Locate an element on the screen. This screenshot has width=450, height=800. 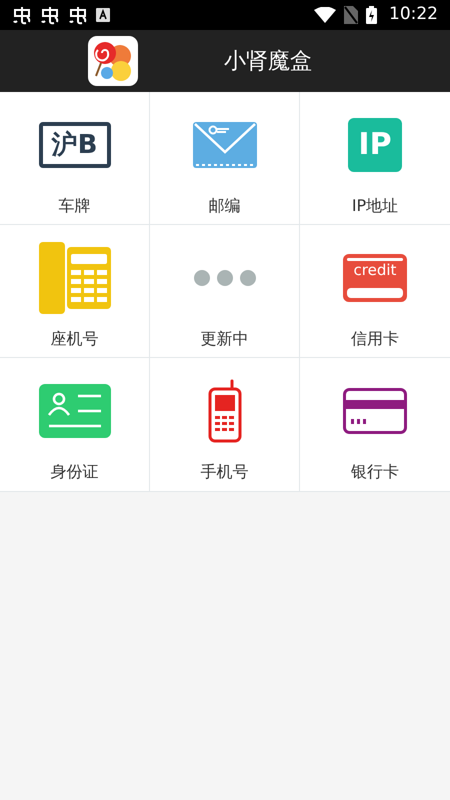
function-tile: 座机号 is located at coordinates (75, 291).